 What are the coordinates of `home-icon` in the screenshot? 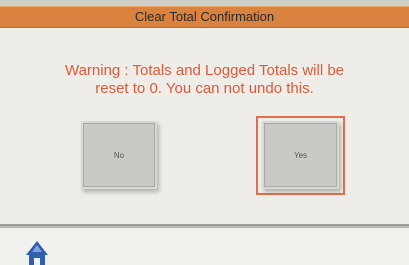 It's located at (37, 252).